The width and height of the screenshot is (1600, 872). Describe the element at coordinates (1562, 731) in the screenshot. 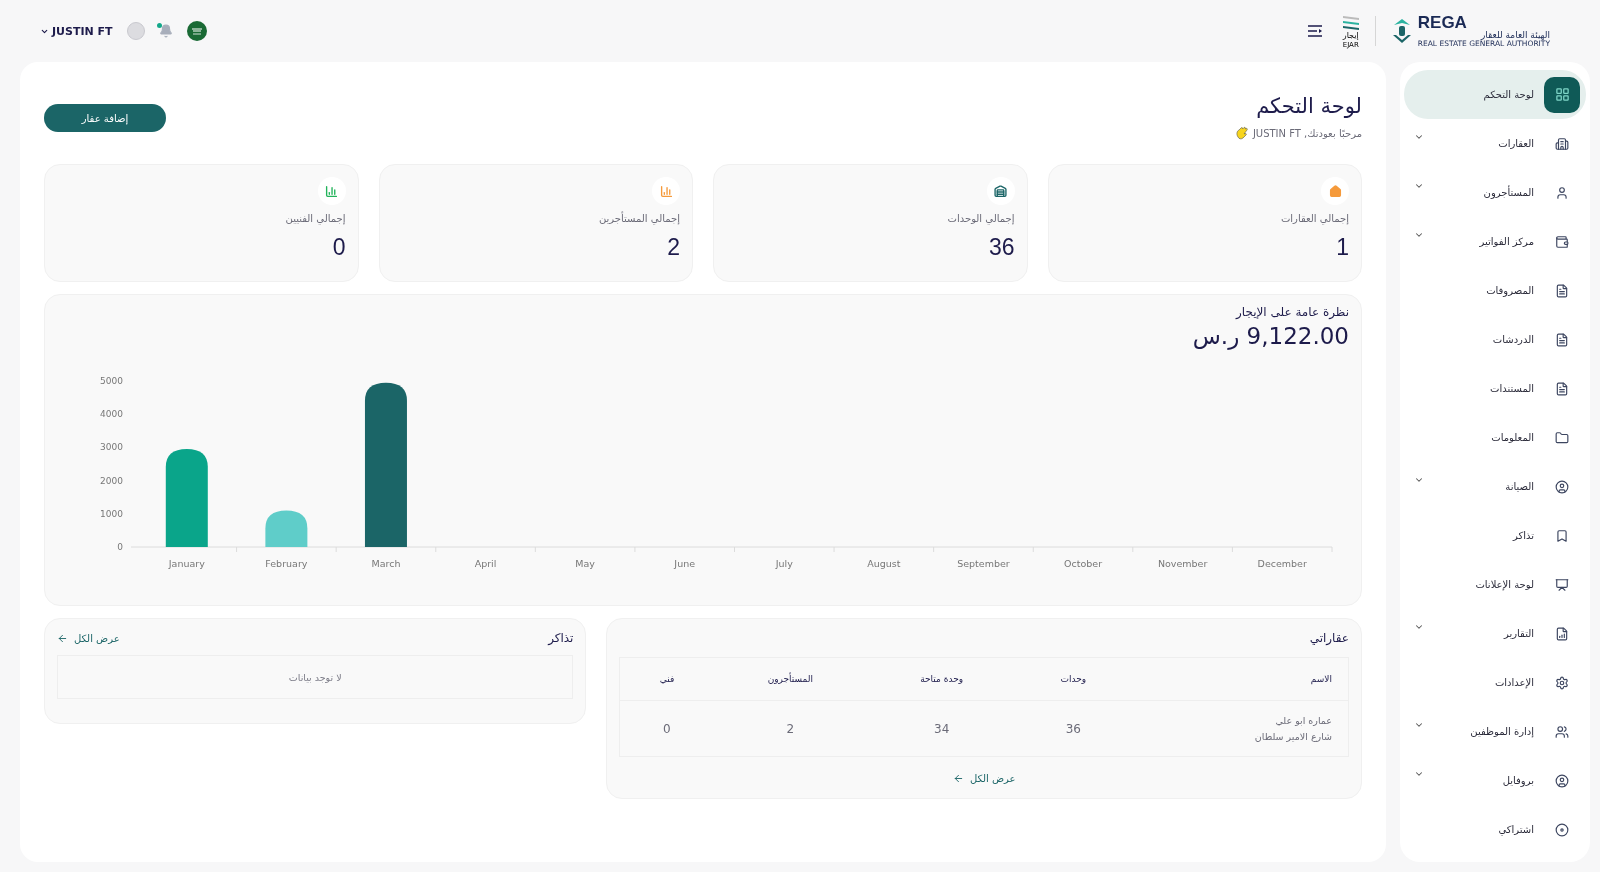

I see `users-icon` at that location.